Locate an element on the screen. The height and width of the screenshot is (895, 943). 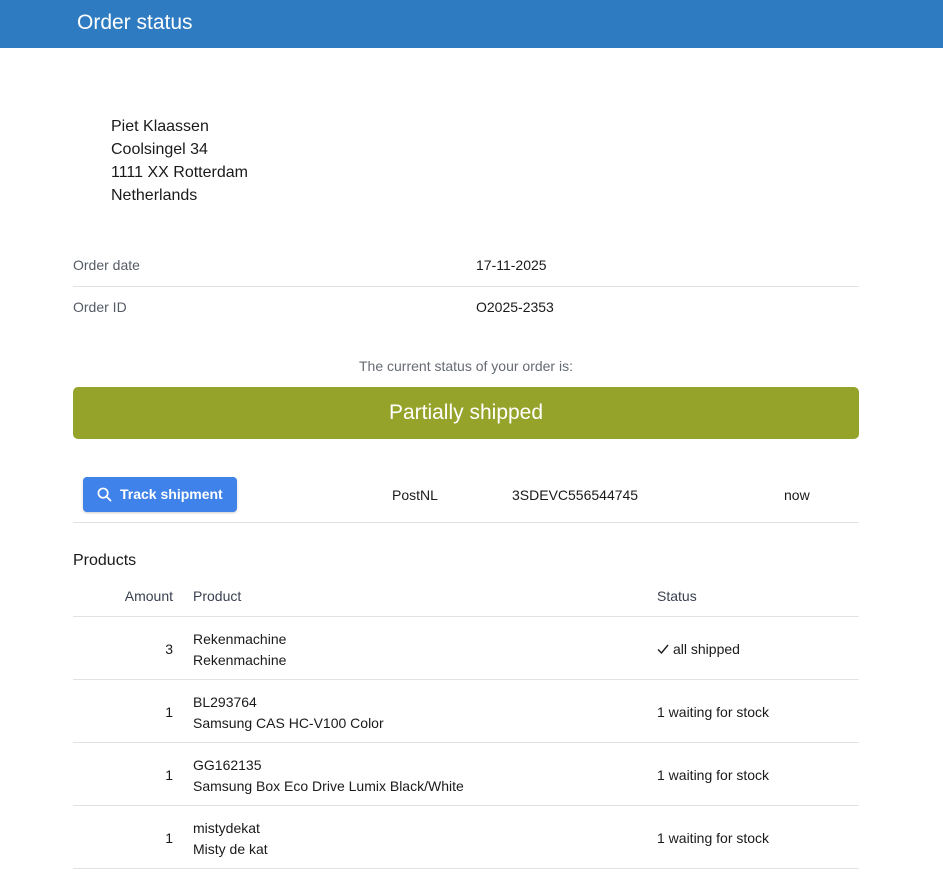
status-banner: Partially shipped is located at coordinates (466, 413).